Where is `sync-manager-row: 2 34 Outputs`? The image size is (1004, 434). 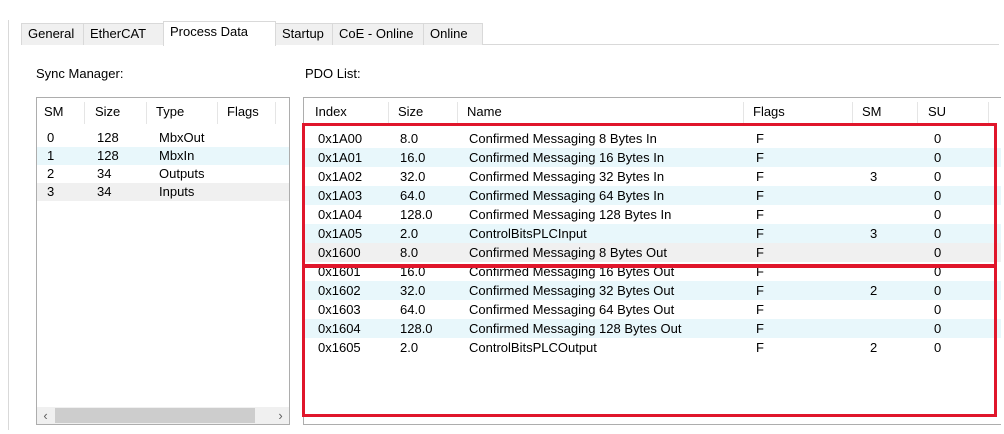 sync-manager-row: 2 34 Outputs is located at coordinates (163, 174).